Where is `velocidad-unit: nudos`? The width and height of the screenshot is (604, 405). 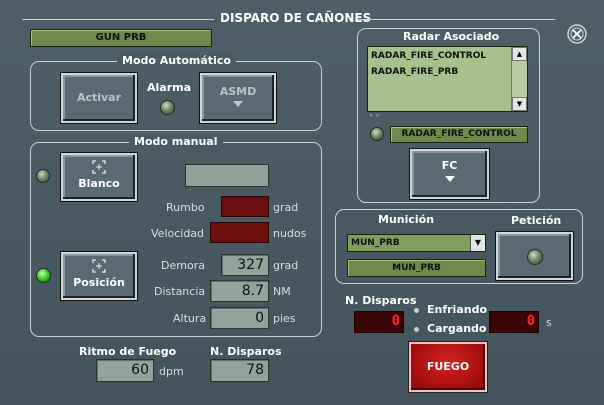 velocidad-unit: nudos is located at coordinates (290, 233).